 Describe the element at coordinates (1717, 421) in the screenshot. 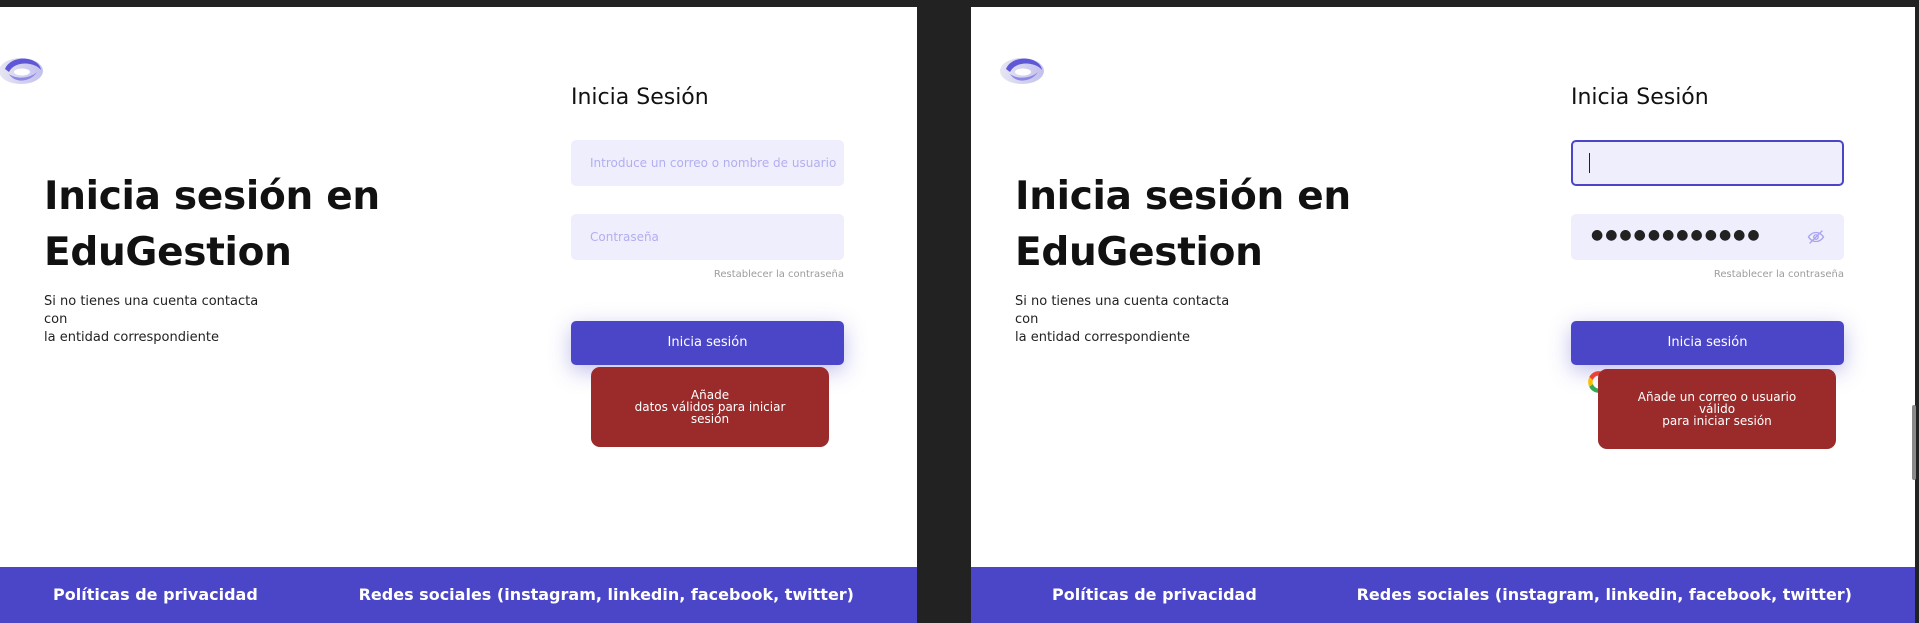

I see `error-line2: para iniciar sesión` at that location.